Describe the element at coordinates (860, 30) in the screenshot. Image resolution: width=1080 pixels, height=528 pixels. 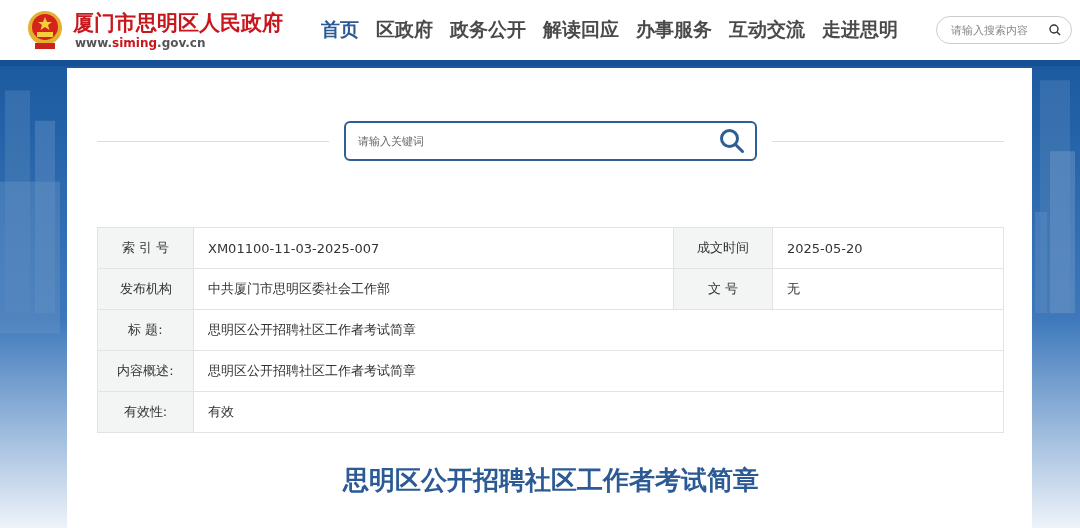
I see `nav-link: 走进思明` at that location.